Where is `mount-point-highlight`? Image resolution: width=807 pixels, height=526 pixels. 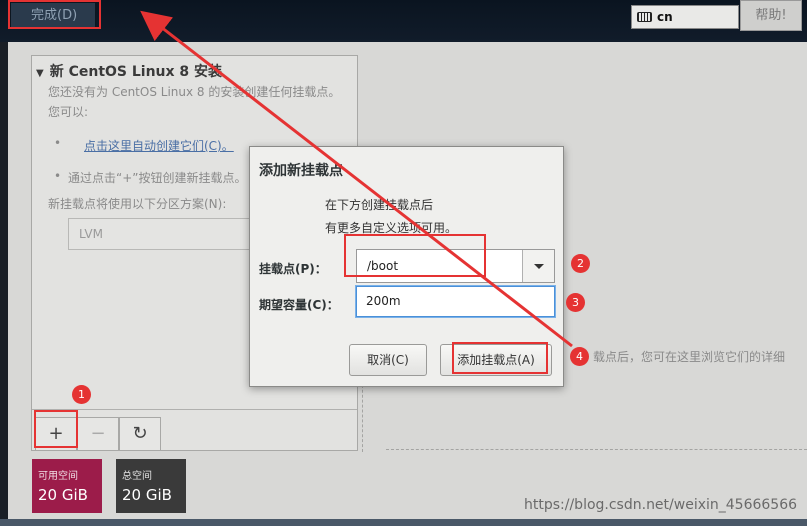
mount-point-highlight is located at coordinates (415, 255).